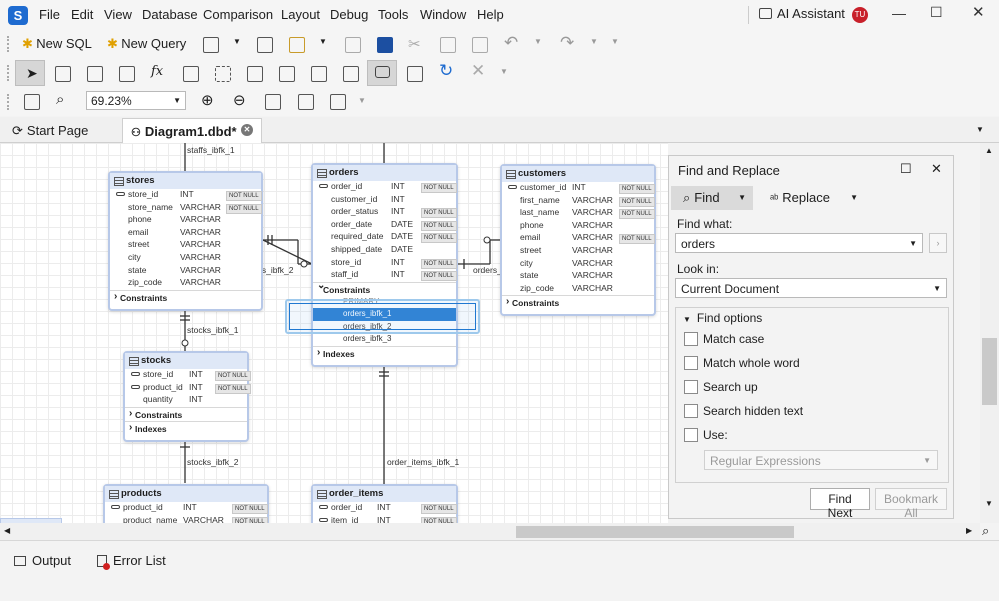  What do you see at coordinates (712, 198) in the screenshot?
I see `tab-find: ⌕ Find ▼` at bounding box center [712, 198].